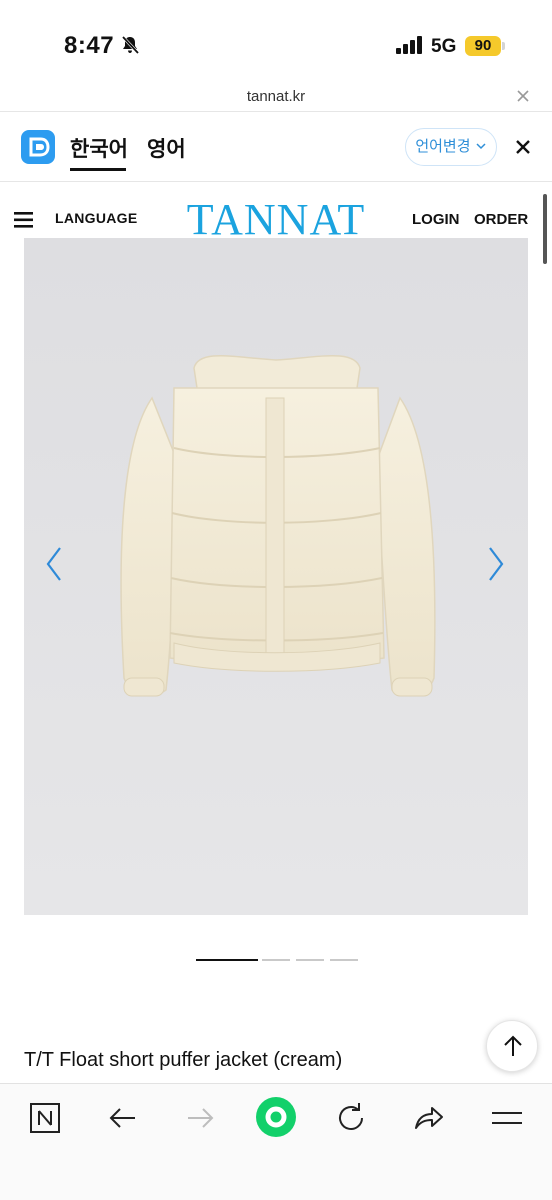 The height and width of the screenshot is (1200, 552). I want to click on url-text: tannat.kr, so click(276, 96).